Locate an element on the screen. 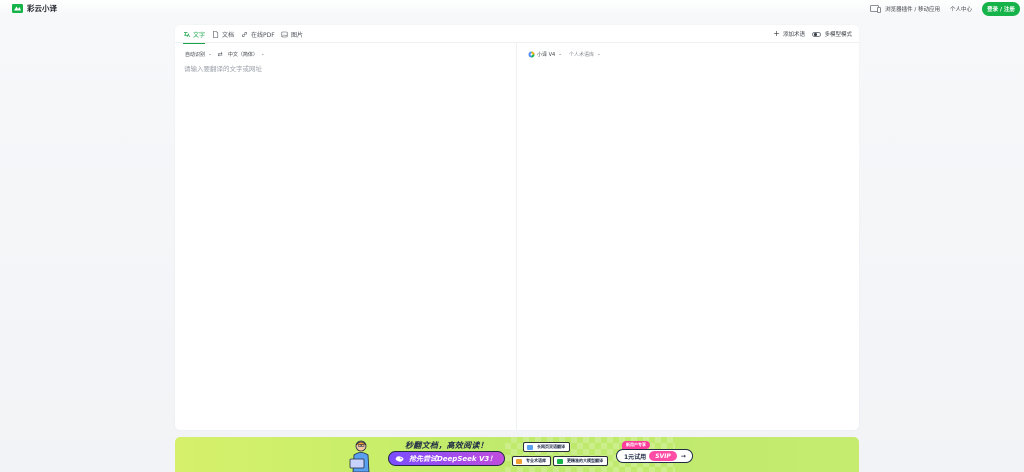 The height and width of the screenshot is (472, 1024). login-register-button: 登录 / 注册 is located at coordinates (1001, 9).